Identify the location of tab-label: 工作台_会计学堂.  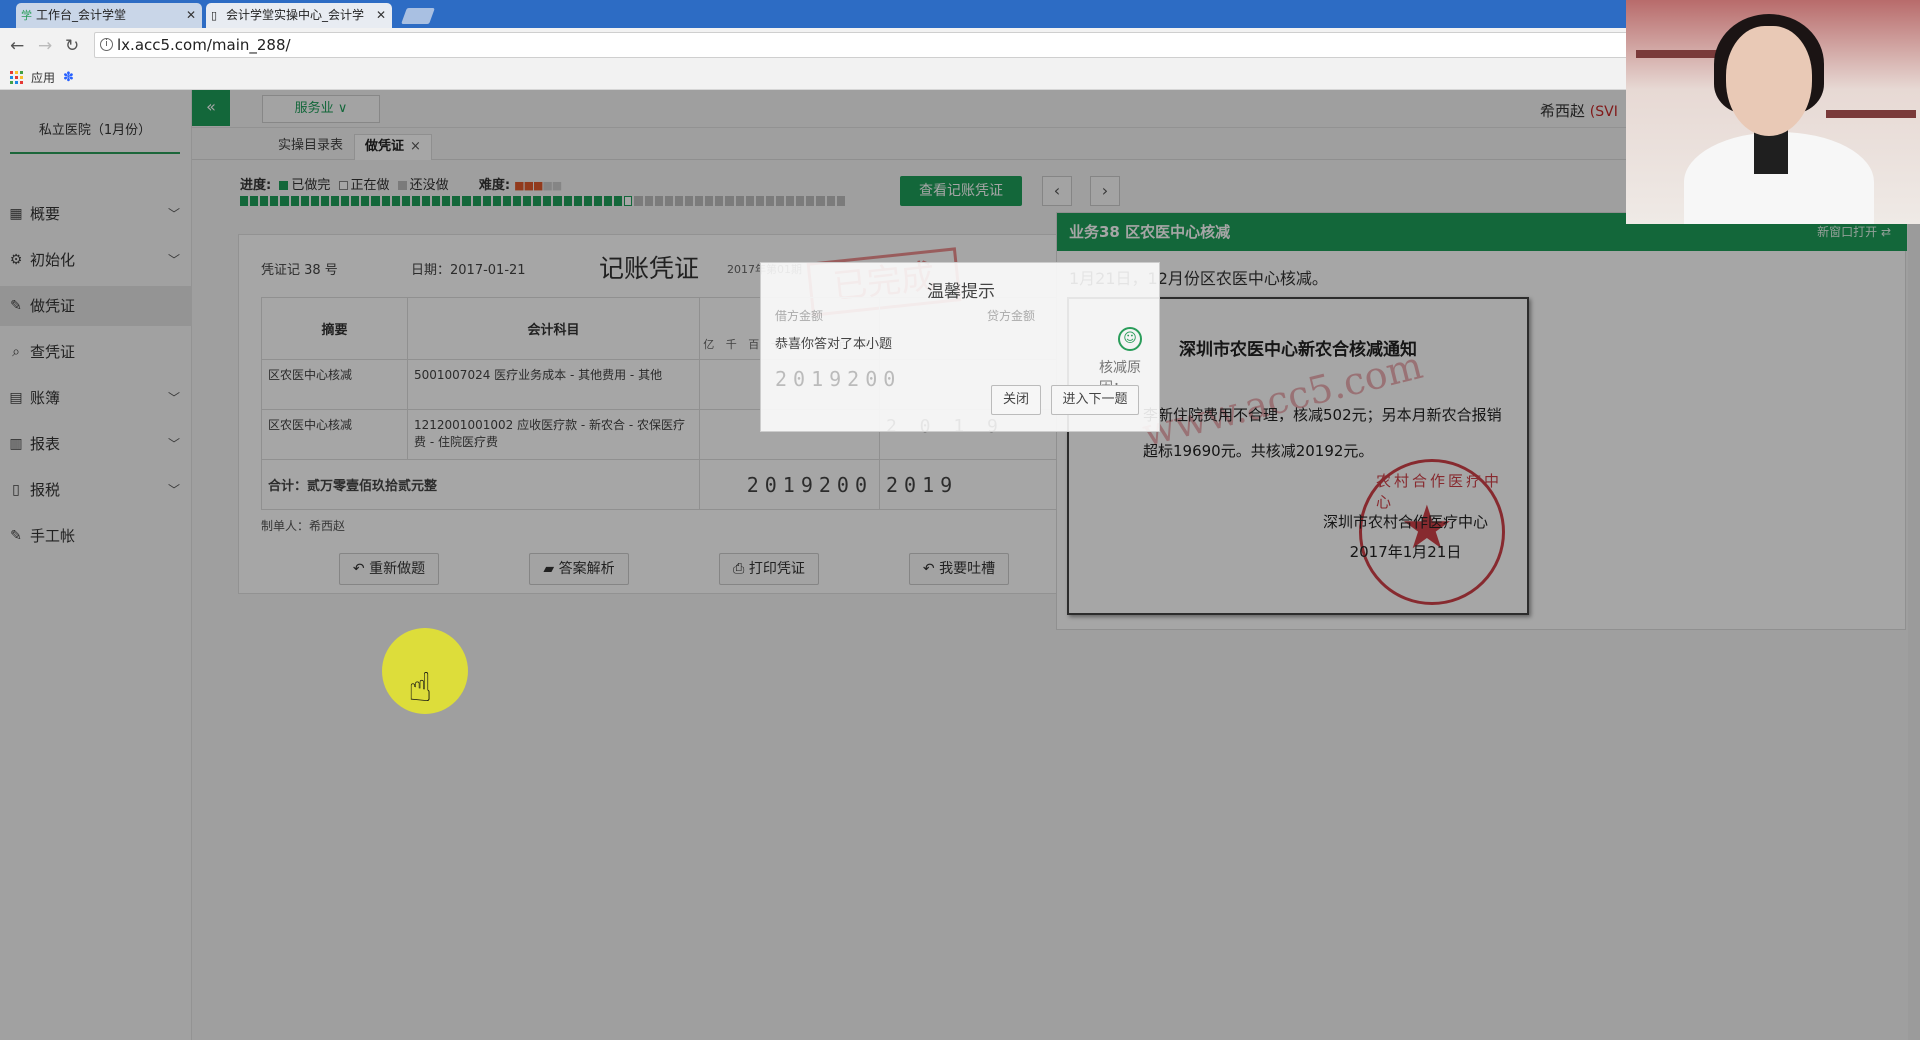
(81, 15).